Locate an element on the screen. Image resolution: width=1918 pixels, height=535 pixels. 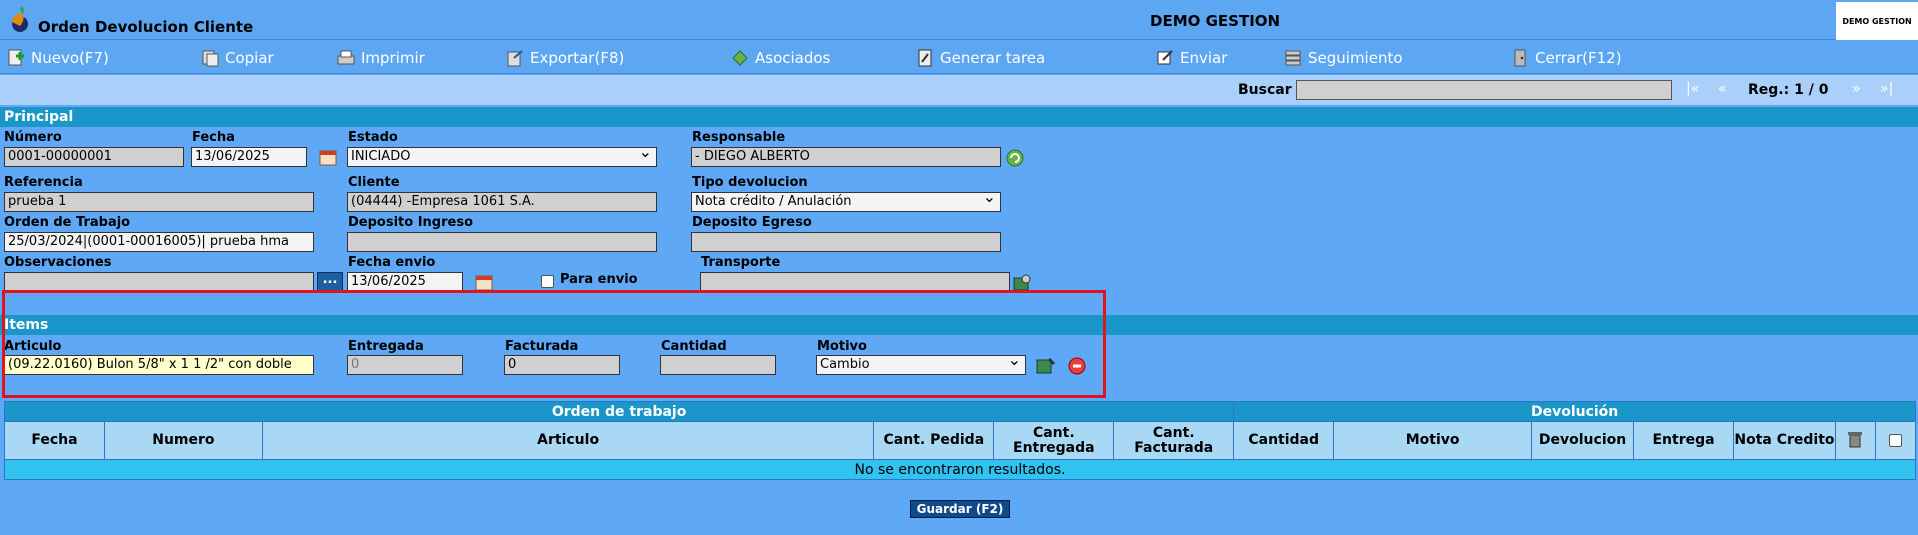
send-label: Enviar is located at coordinates (1204, 58).